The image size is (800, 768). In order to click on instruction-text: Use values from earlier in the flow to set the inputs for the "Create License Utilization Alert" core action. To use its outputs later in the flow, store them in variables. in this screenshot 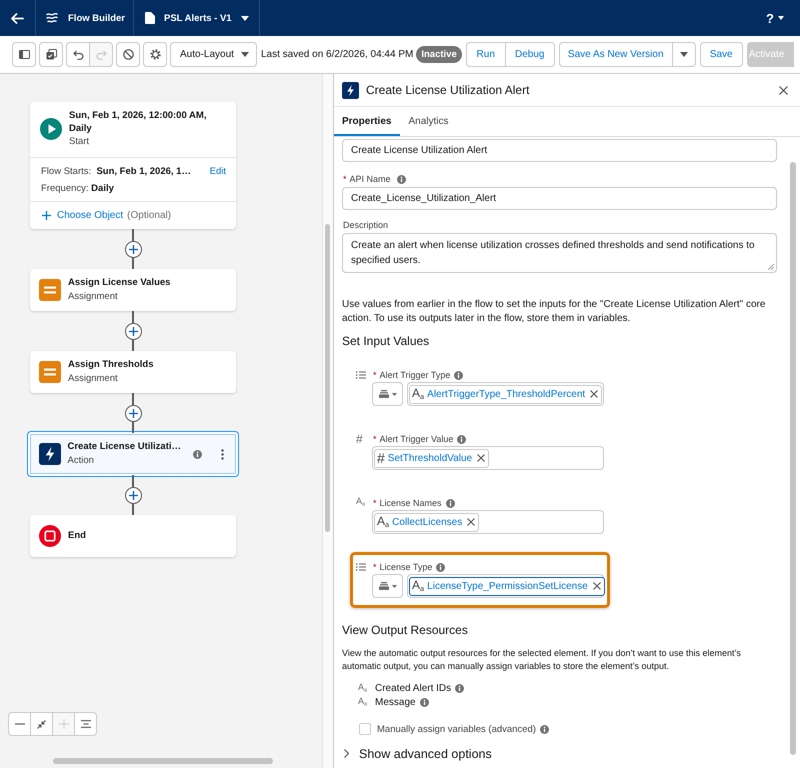, I will do `click(554, 312)`.